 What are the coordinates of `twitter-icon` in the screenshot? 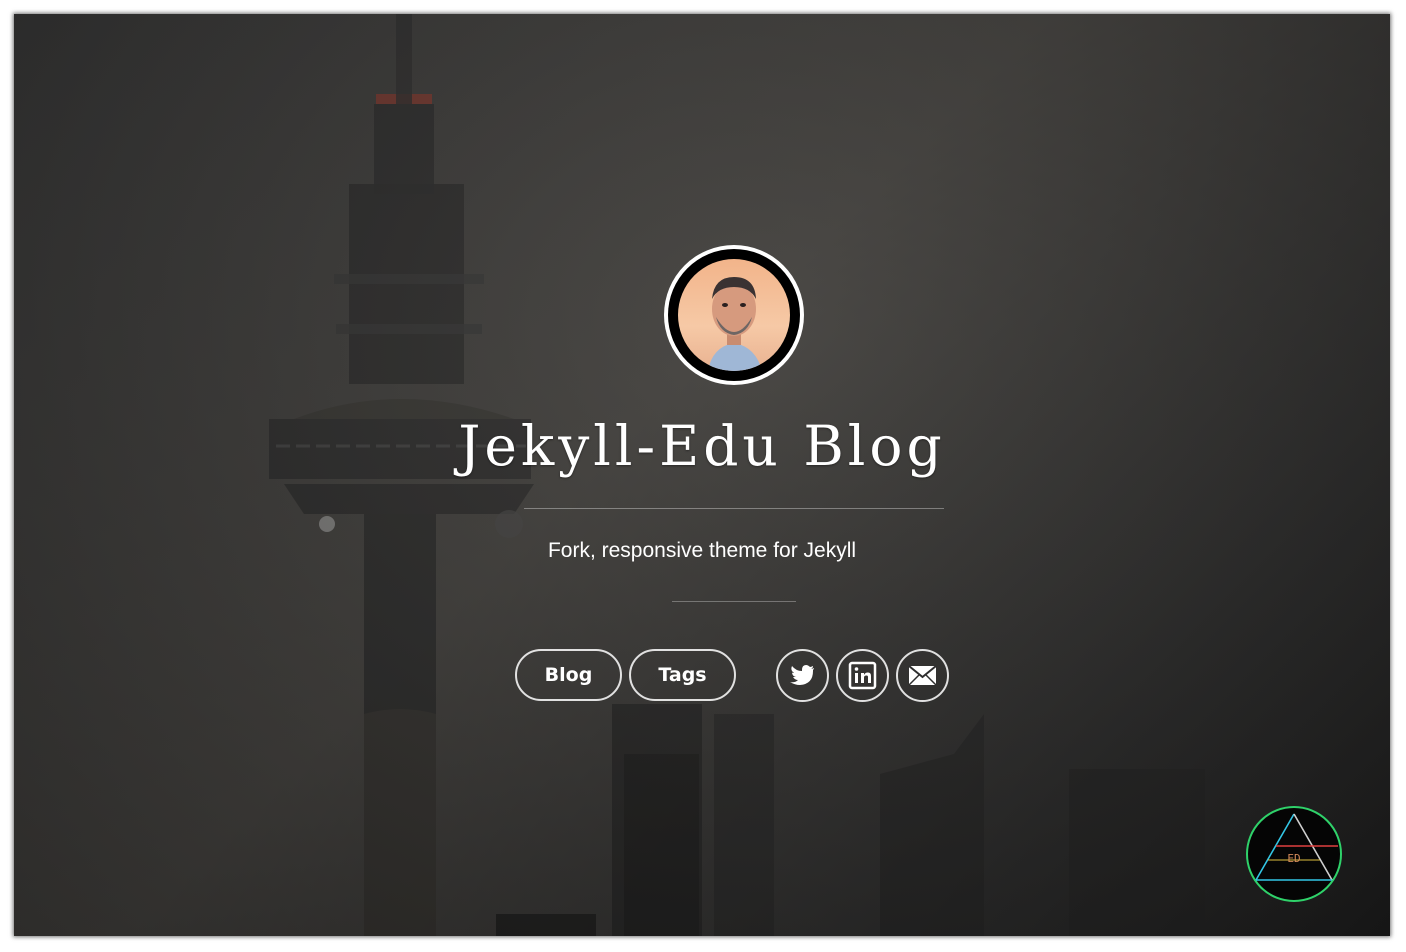 It's located at (802, 675).